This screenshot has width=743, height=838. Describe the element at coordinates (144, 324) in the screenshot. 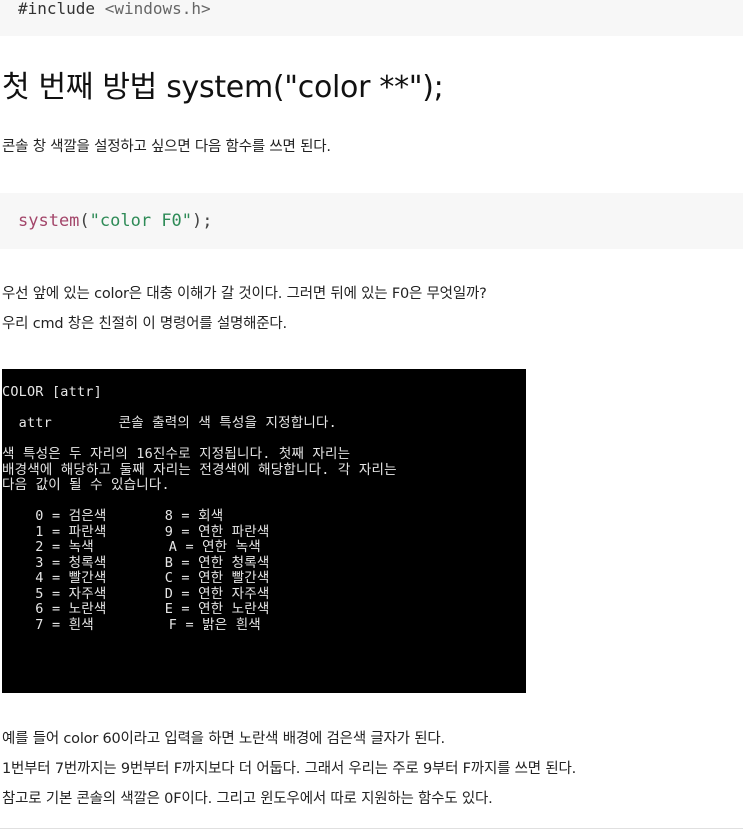

I see `paragraph-2: 우리 cmd 창은 친절히 이 명령어를 설명해준다.` at that location.